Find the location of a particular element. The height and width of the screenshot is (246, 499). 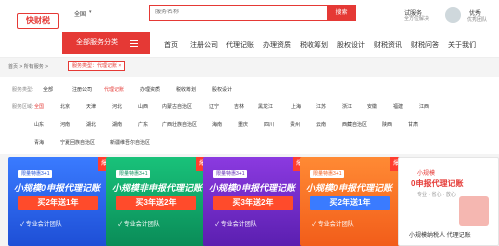

filter-region: 西藏自治区 is located at coordinates (354, 124).